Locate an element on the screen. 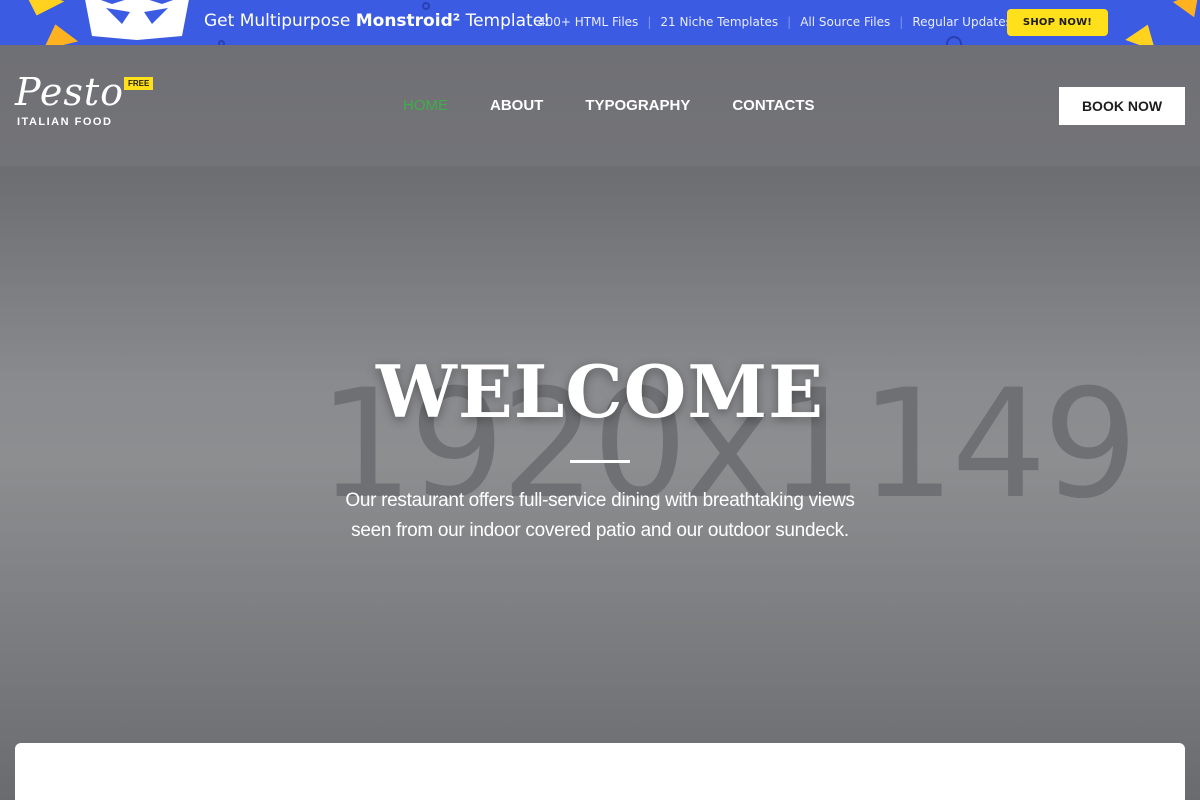 This screenshot has width=1200, height=800. free-badge: FREE is located at coordinates (139, 83).